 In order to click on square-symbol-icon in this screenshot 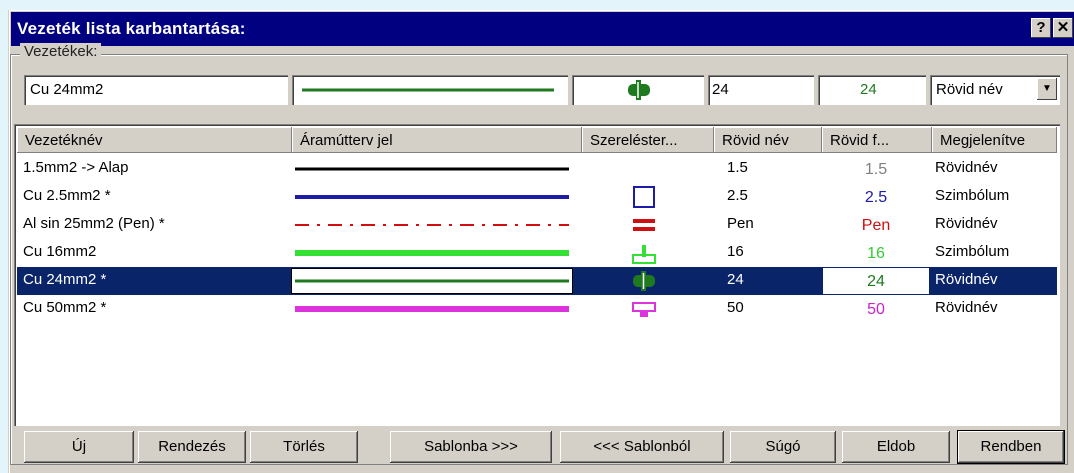, I will do `click(644, 197)`.